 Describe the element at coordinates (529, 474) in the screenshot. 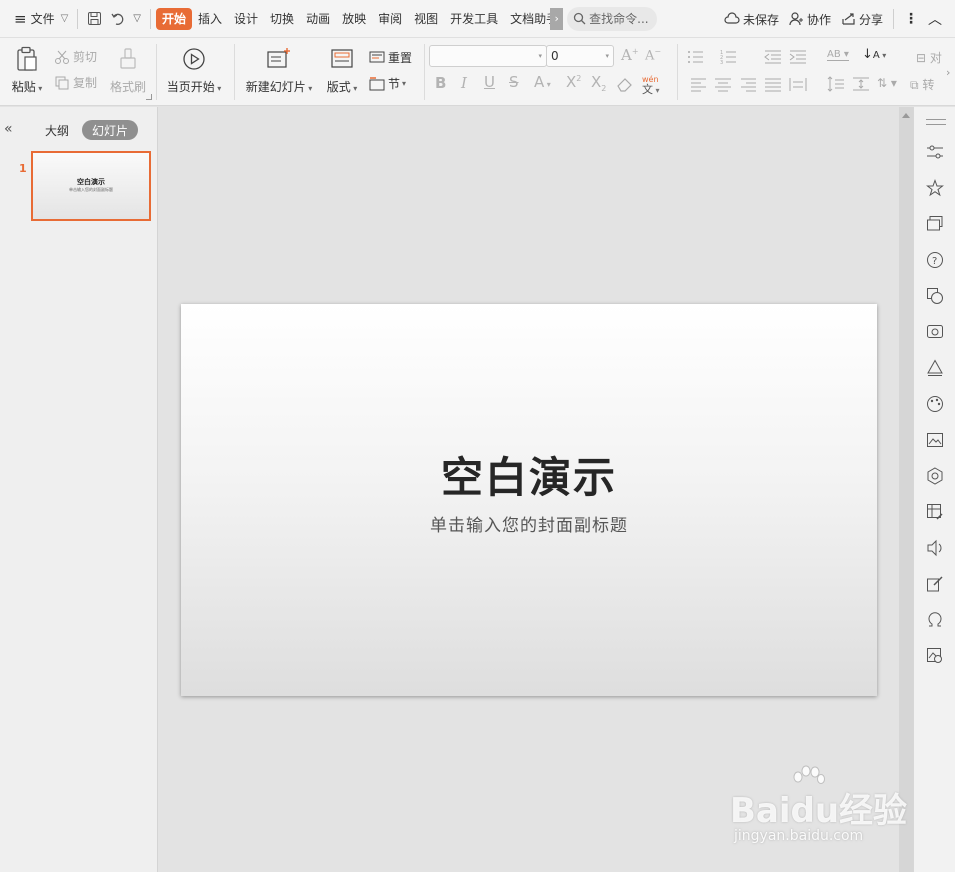

I see `slide-title: 空白演示` at that location.